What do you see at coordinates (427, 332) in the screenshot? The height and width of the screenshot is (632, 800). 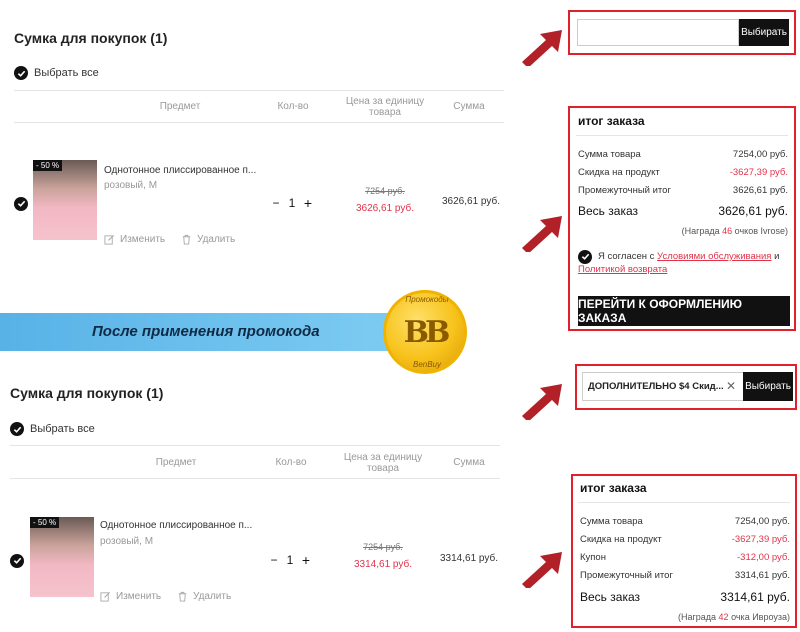 I see `logo-ring-text: Промокоды BenBuy` at bounding box center [427, 332].